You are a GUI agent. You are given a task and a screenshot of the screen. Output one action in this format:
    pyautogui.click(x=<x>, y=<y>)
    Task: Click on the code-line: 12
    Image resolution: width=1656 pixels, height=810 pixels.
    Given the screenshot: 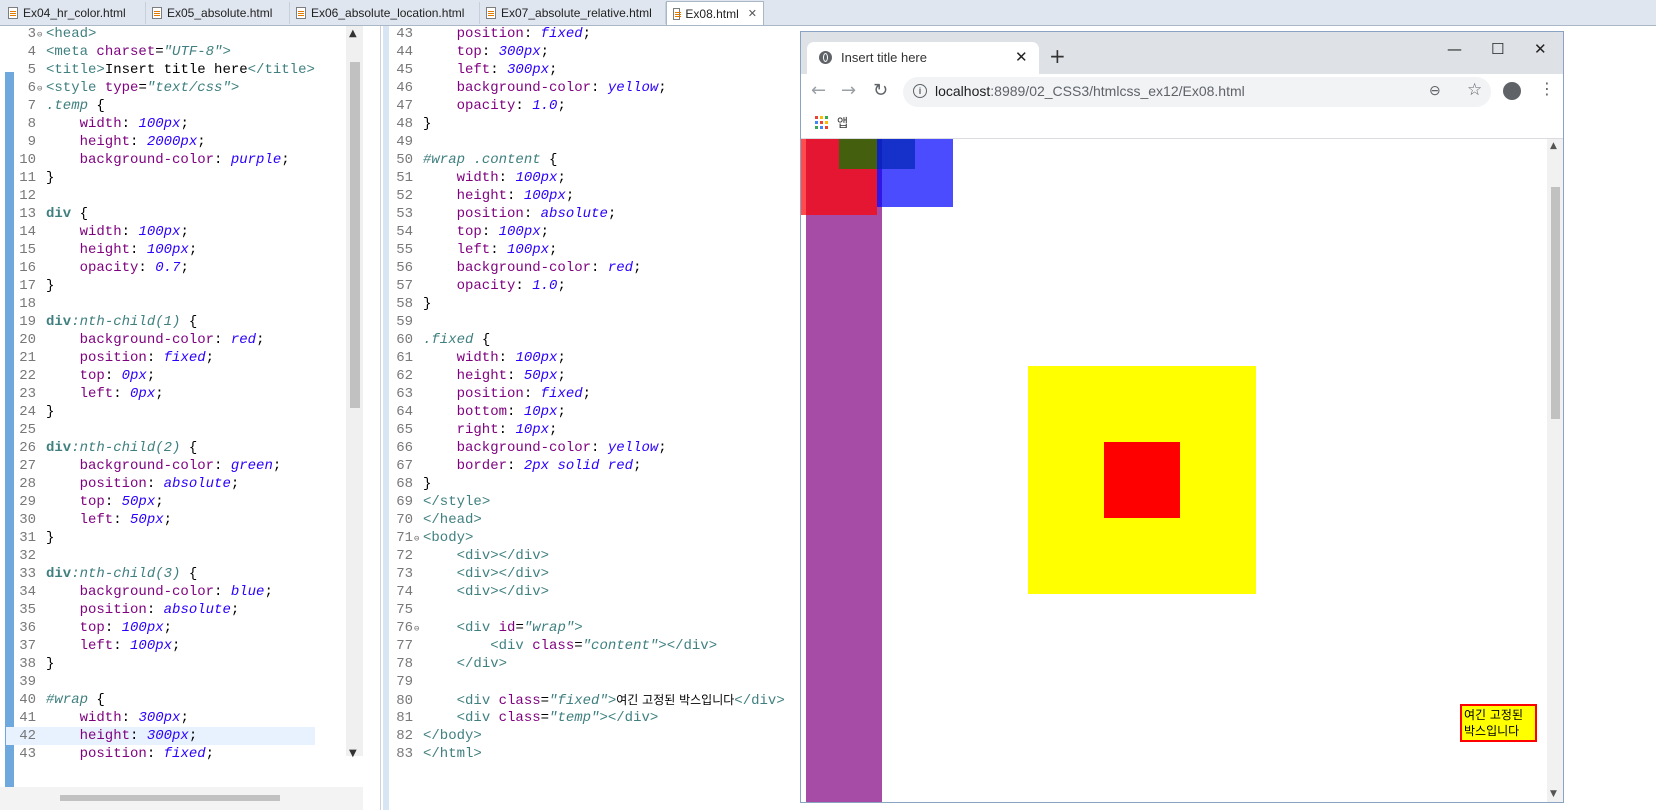 What is the action you would take?
    pyautogui.click(x=160, y=196)
    